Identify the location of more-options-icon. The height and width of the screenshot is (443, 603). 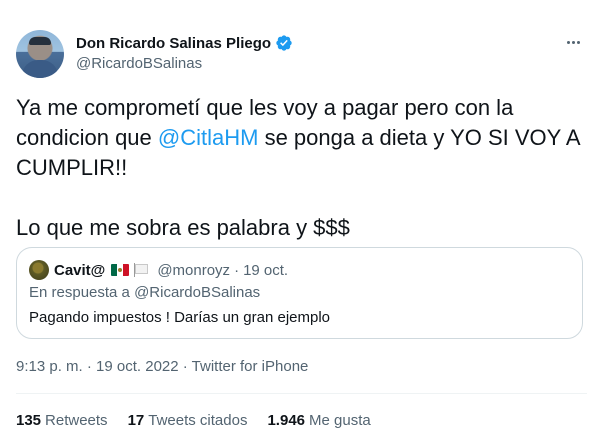
(573, 42).